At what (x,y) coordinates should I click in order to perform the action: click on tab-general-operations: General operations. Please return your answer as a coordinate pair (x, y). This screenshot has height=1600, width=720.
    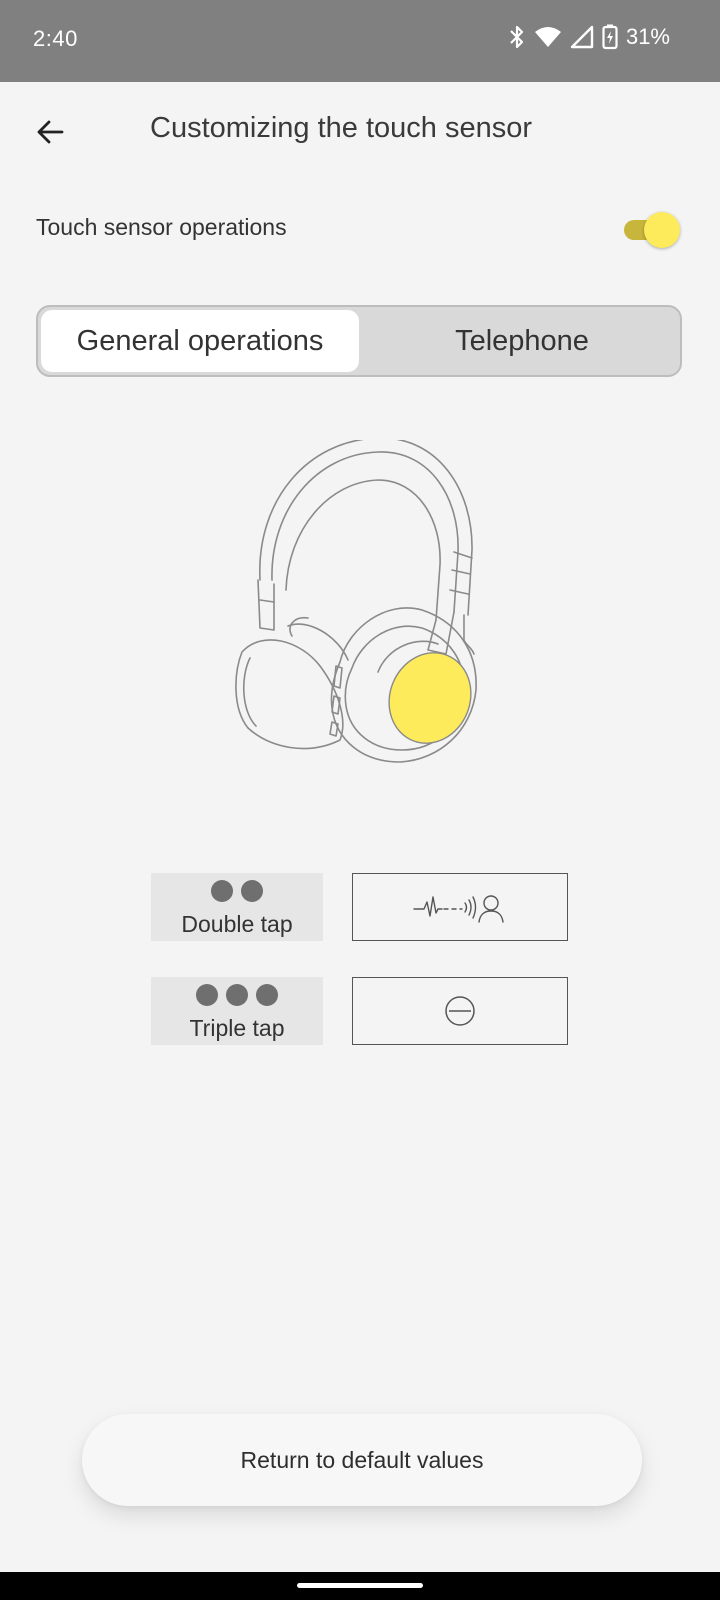
    Looking at the image, I should click on (200, 341).